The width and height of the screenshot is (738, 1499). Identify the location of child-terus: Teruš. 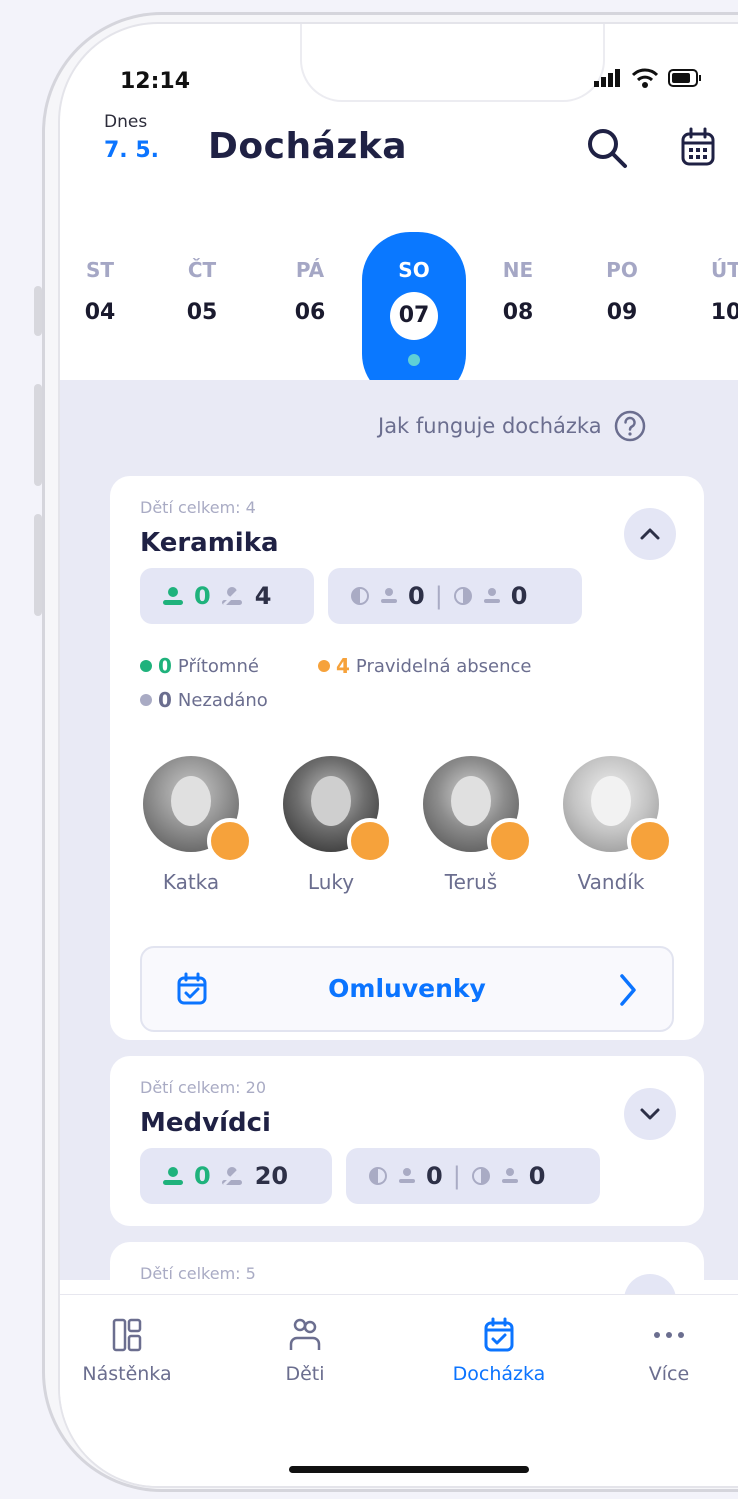
(474, 825).